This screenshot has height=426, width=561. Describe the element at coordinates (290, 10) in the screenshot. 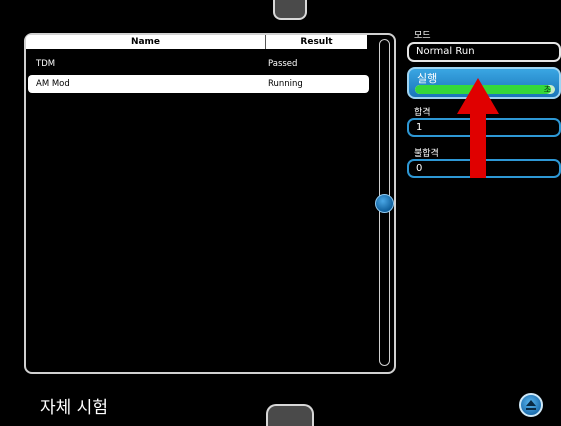

I see `top-pull-tab` at that location.